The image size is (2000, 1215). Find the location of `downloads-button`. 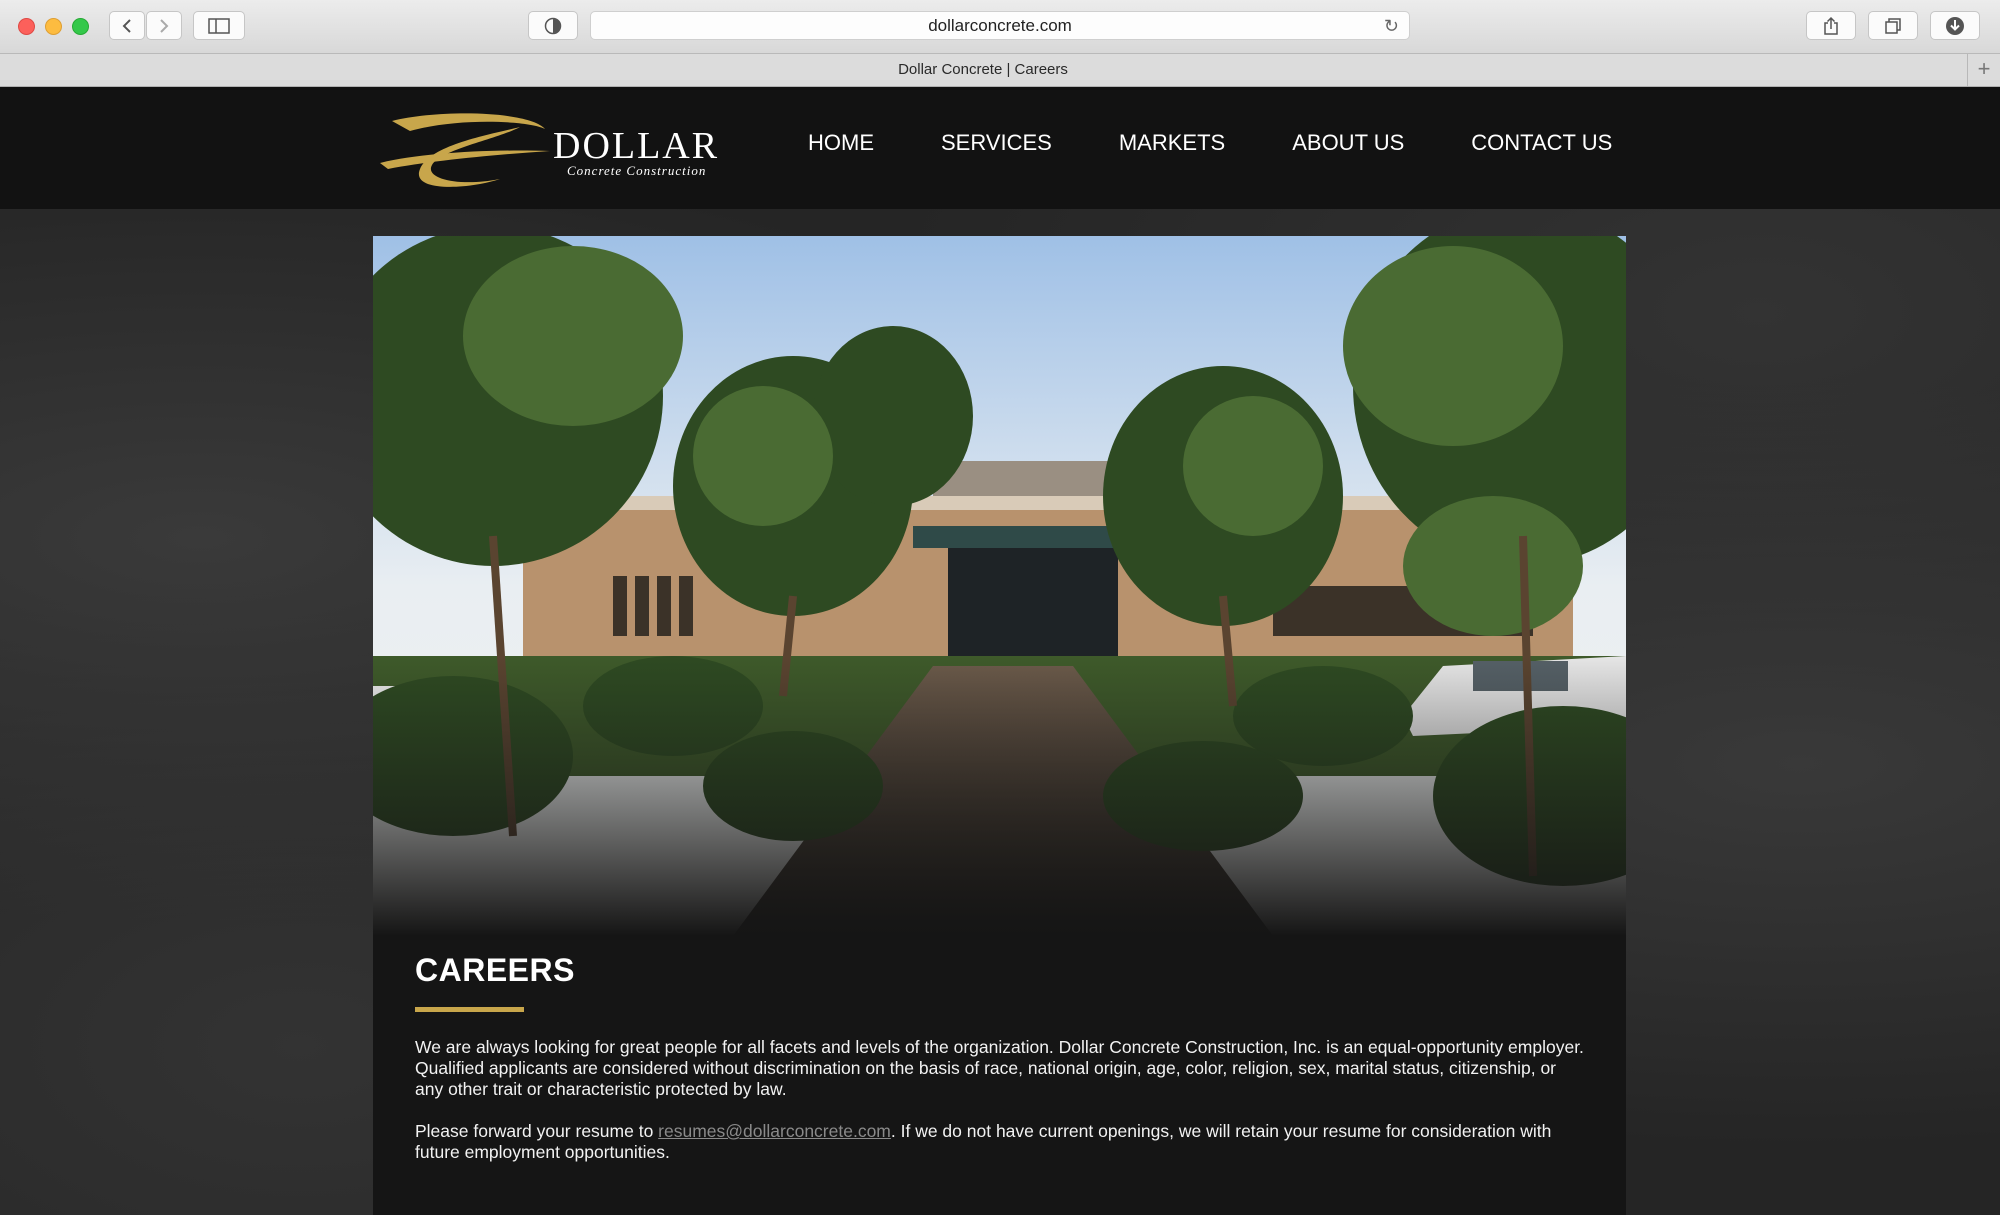

downloads-button is located at coordinates (1955, 25).